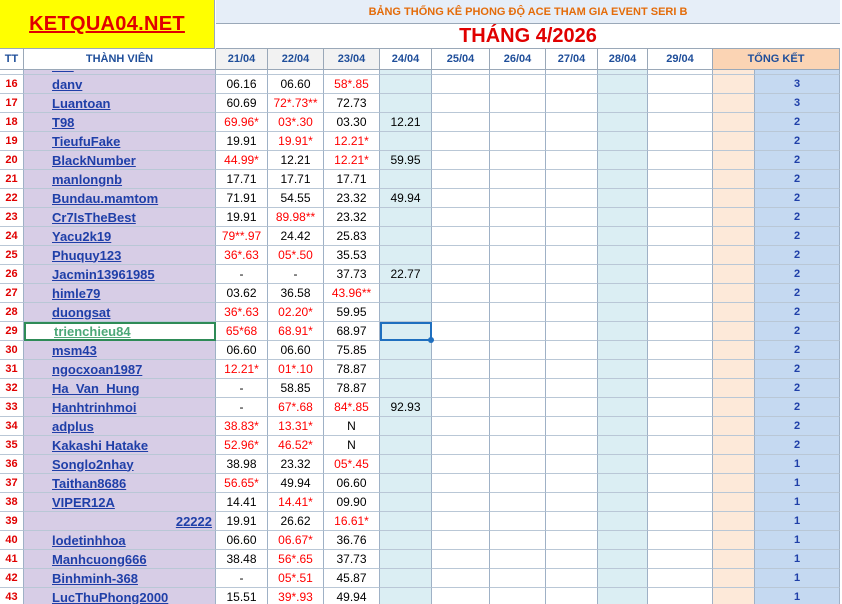  I want to click on score-cell: 69.96*, so click(242, 122).